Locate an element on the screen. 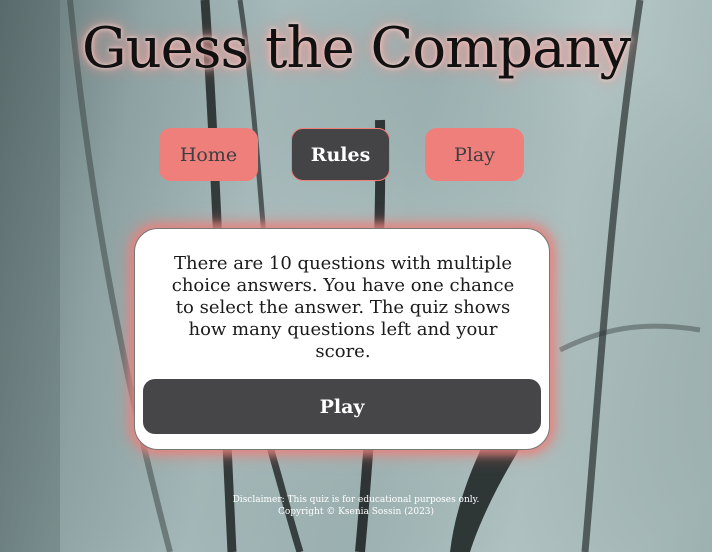 This screenshot has width=712, height=552. copyright-text: Copyright © Ksenia Sossin (2023) is located at coordinates (356, 512).